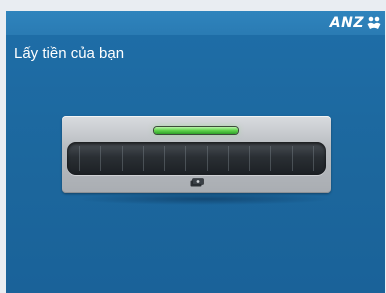 This screenshot has height=293, width=386. Describe the element at coordinates (197, 182) in the screenshot. I see `cash-icon` at that location.